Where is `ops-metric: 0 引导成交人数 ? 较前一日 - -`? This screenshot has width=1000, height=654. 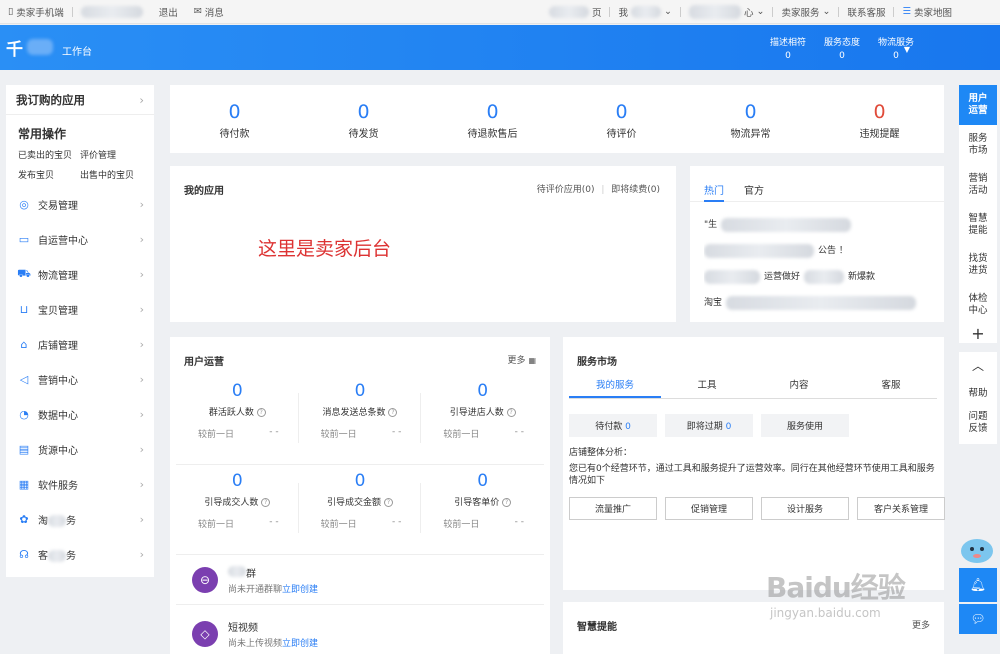
ops-metric: 0 引导成交人数 ? 较前一日 - - is located at coordinates (237, 510).